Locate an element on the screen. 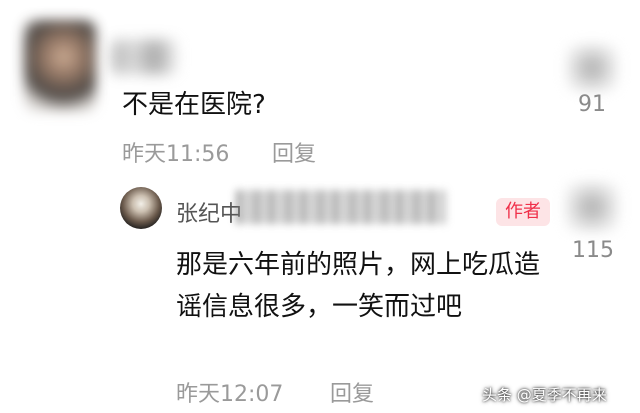 The height and width of the screenshot is (413, 640). author-name: 张纪中 is located at coordinates (209, 212).